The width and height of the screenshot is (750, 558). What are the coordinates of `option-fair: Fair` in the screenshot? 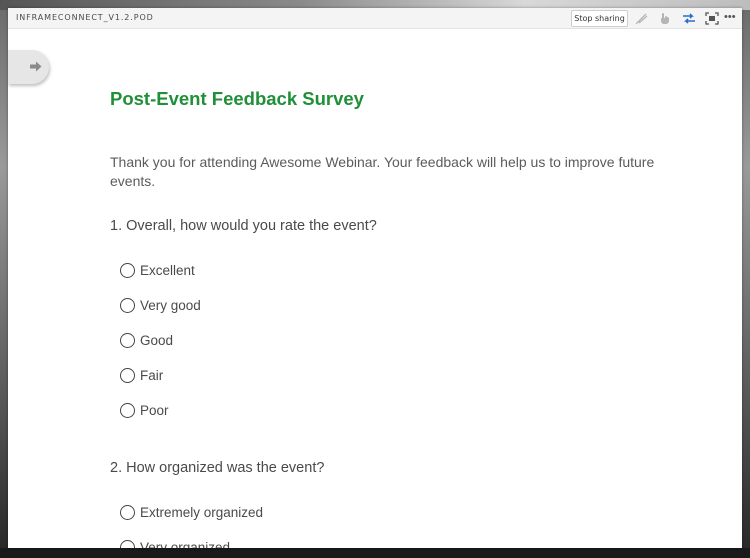 It's located at (141, 375).